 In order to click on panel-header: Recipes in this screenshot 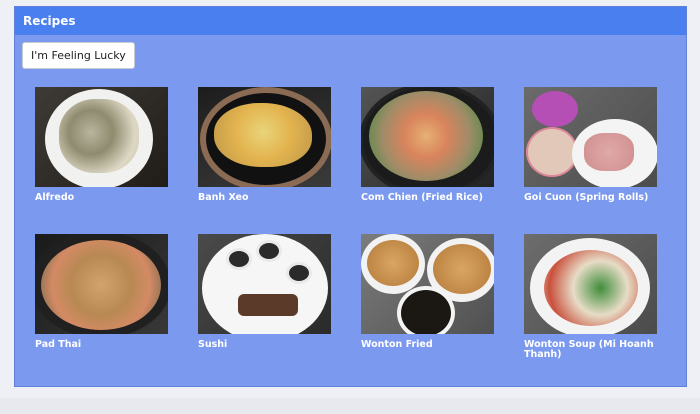, I will do `click(350, 21)`.